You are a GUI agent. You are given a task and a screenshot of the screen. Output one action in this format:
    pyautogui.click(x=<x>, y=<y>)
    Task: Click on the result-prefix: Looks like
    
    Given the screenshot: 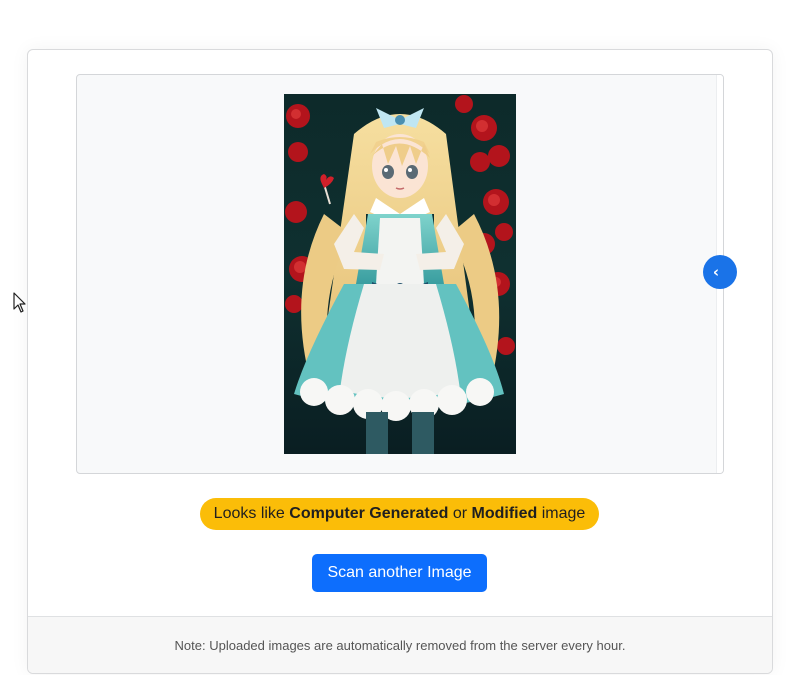 What is the action you would take?
    pyautogui.click(x=251, y=513)
    